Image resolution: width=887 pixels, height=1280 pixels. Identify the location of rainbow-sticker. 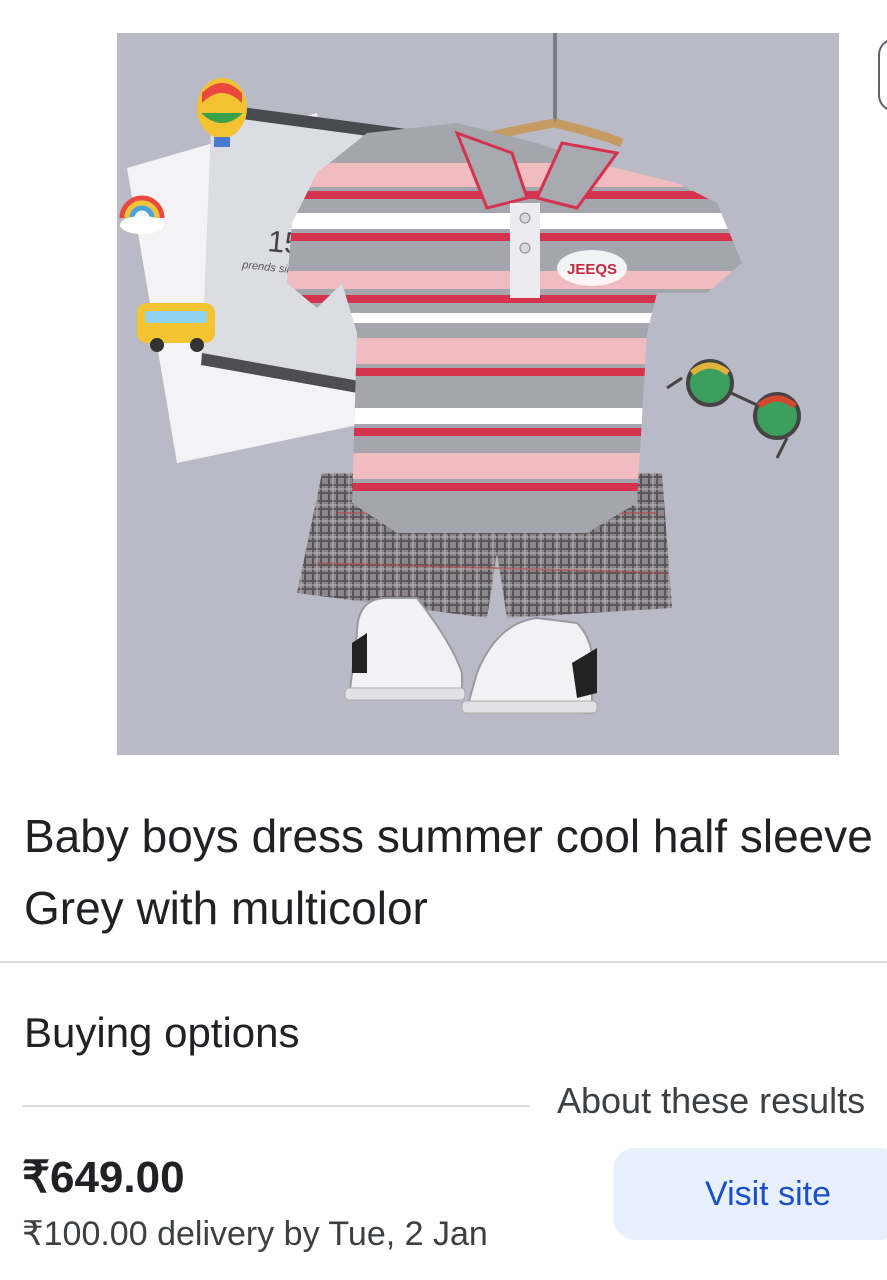
(142, 214).